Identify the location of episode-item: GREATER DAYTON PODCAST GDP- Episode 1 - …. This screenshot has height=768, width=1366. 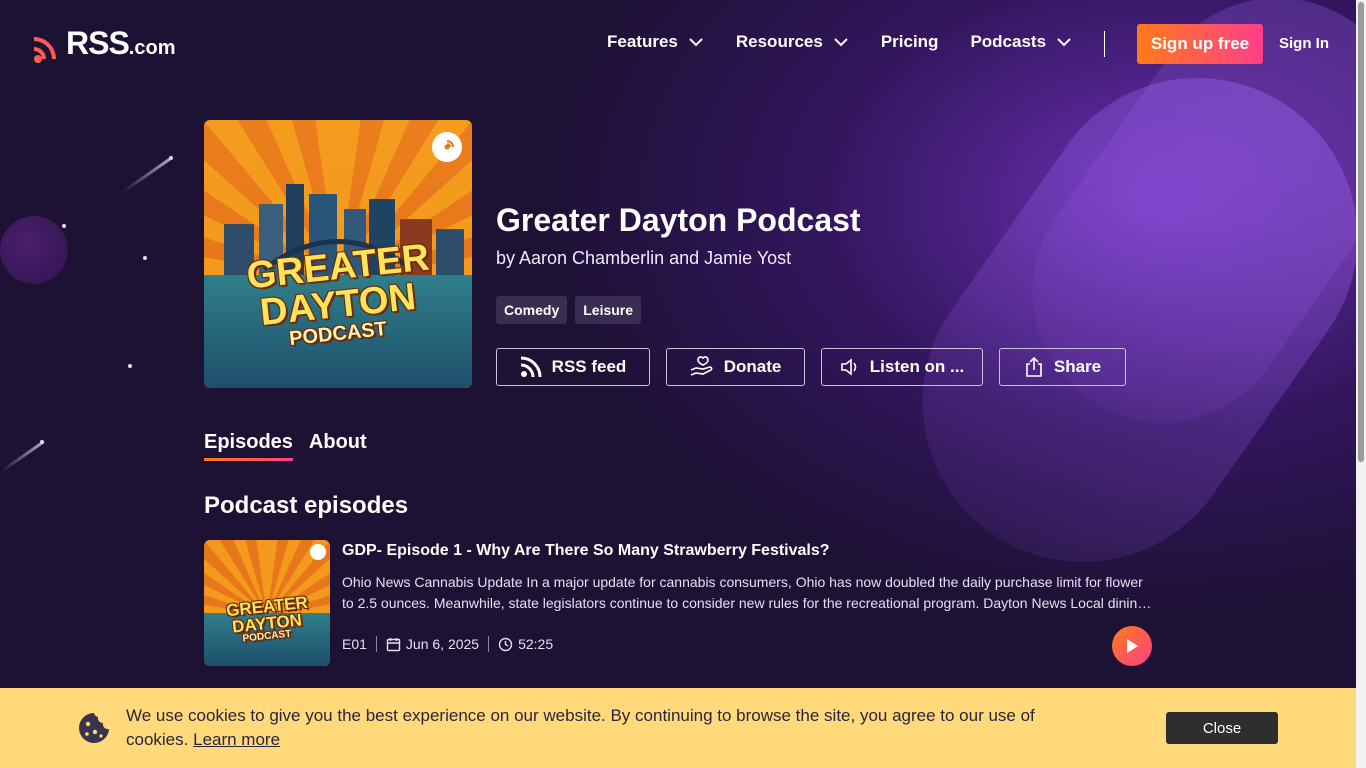
(678, 603).